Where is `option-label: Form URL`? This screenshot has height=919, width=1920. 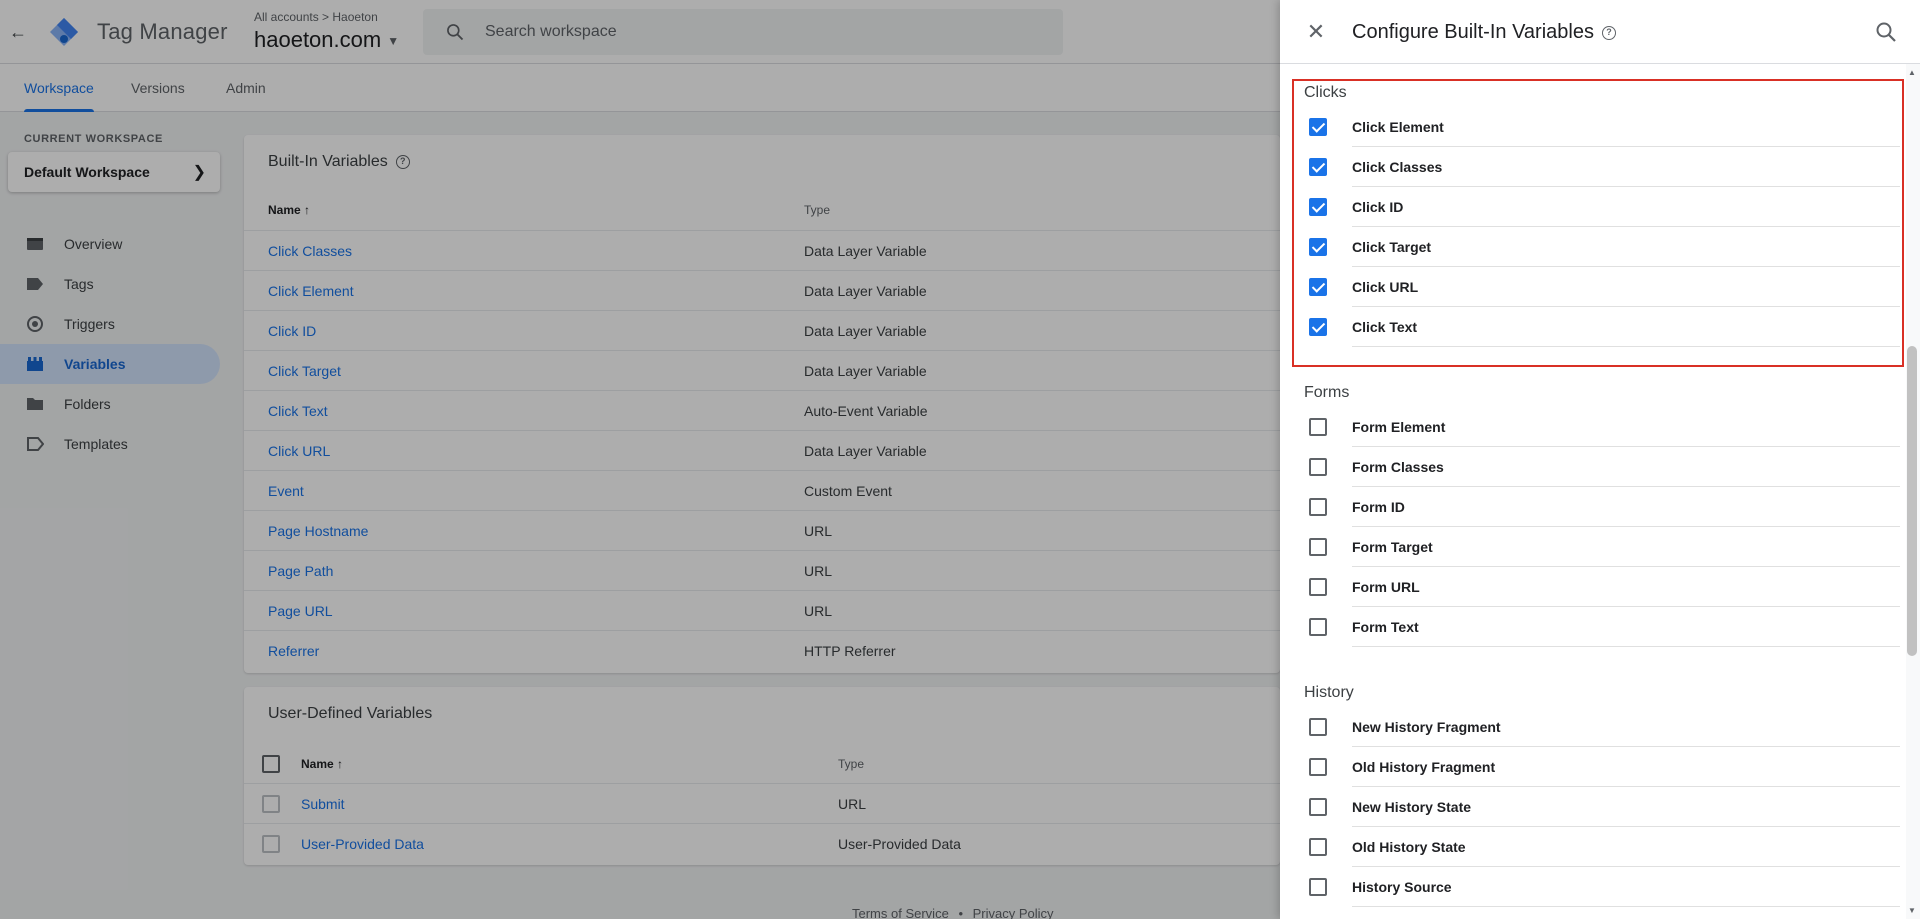 option-label: Form URL is located at coordinates (1386, 587).